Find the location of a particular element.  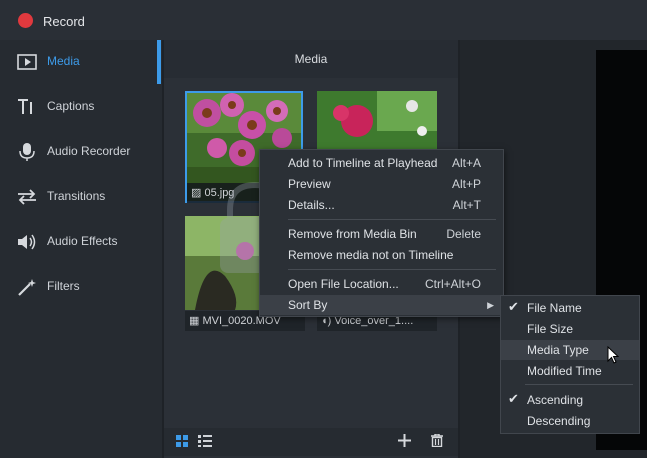

sort-option-ascending: ✔ Ascending is located at coordinates (570, 400).